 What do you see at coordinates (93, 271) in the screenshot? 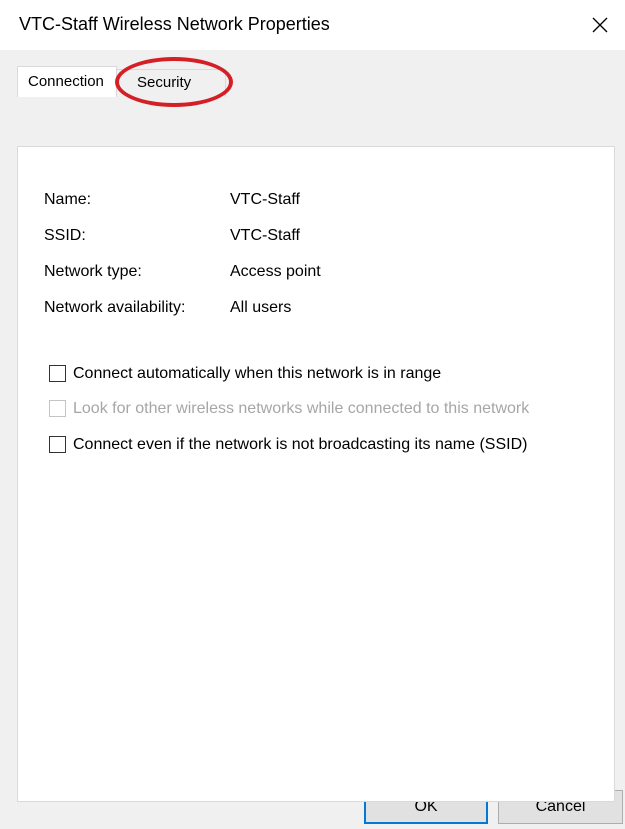
I see `info-label: Network type:` at bounding box center [93, 271].